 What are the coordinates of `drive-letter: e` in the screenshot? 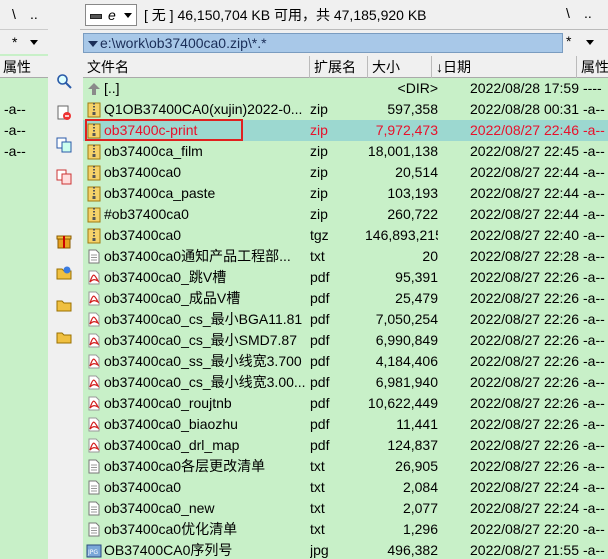 It's located at (112, 15).